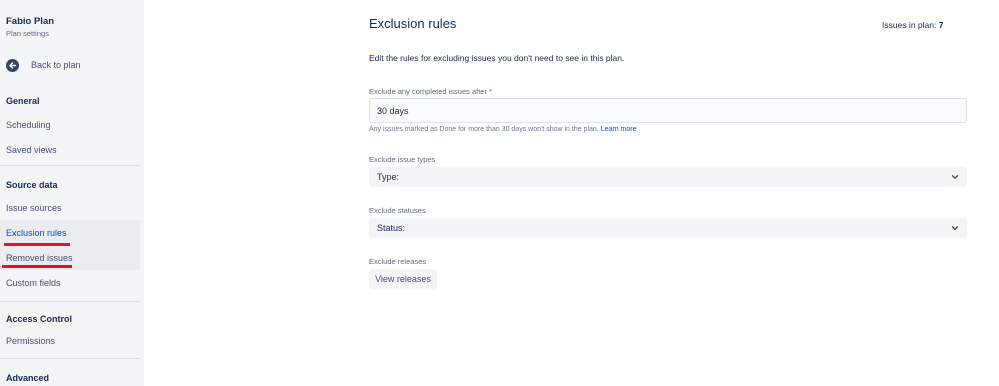  Describe the element at coordinates (398, 261) in the screenshot. I see `releases-label: Exclude releases` at that location.